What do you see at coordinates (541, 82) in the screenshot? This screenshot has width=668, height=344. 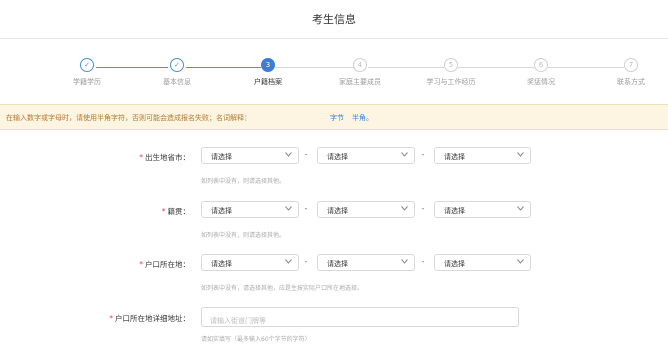 I see `step-label: 奖惩情况` at bounding box center [541, 82].